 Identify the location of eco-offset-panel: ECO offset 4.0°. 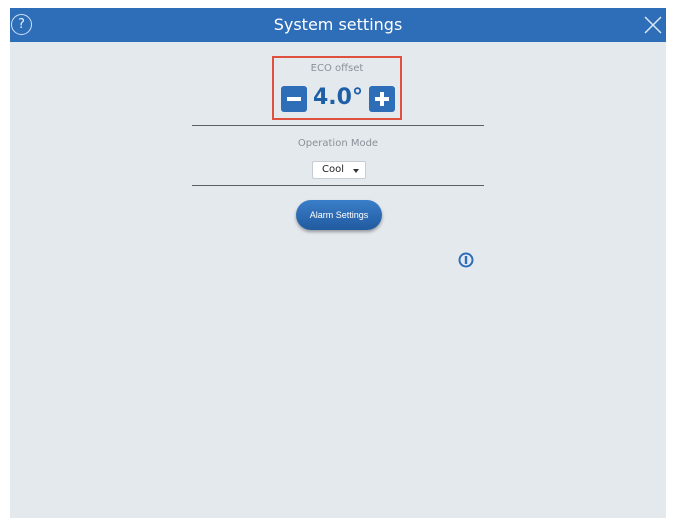
(337, 88).